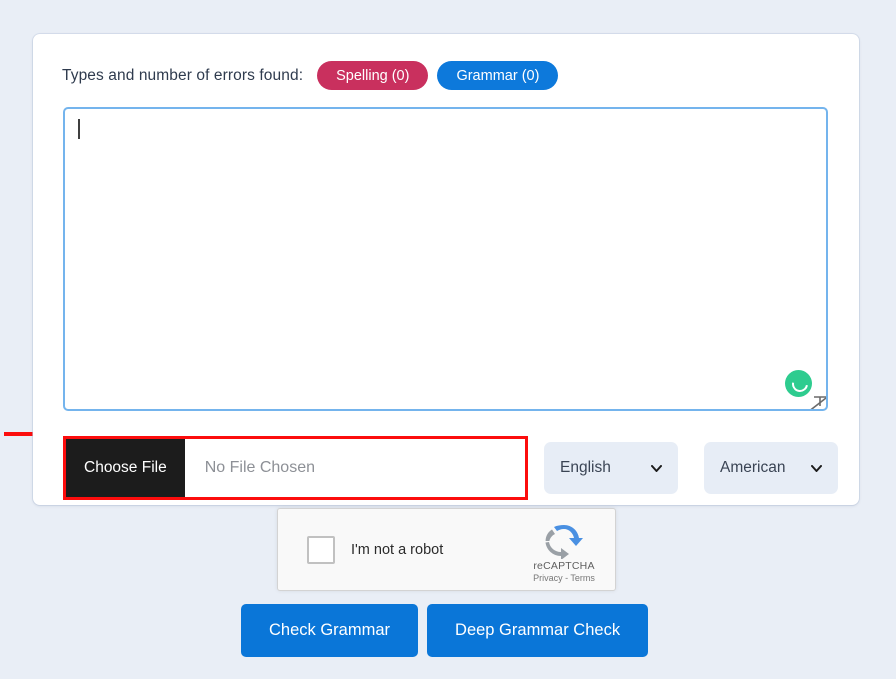  I want to click on status-badge-spelling: Spelling (0), so click(373, 75).